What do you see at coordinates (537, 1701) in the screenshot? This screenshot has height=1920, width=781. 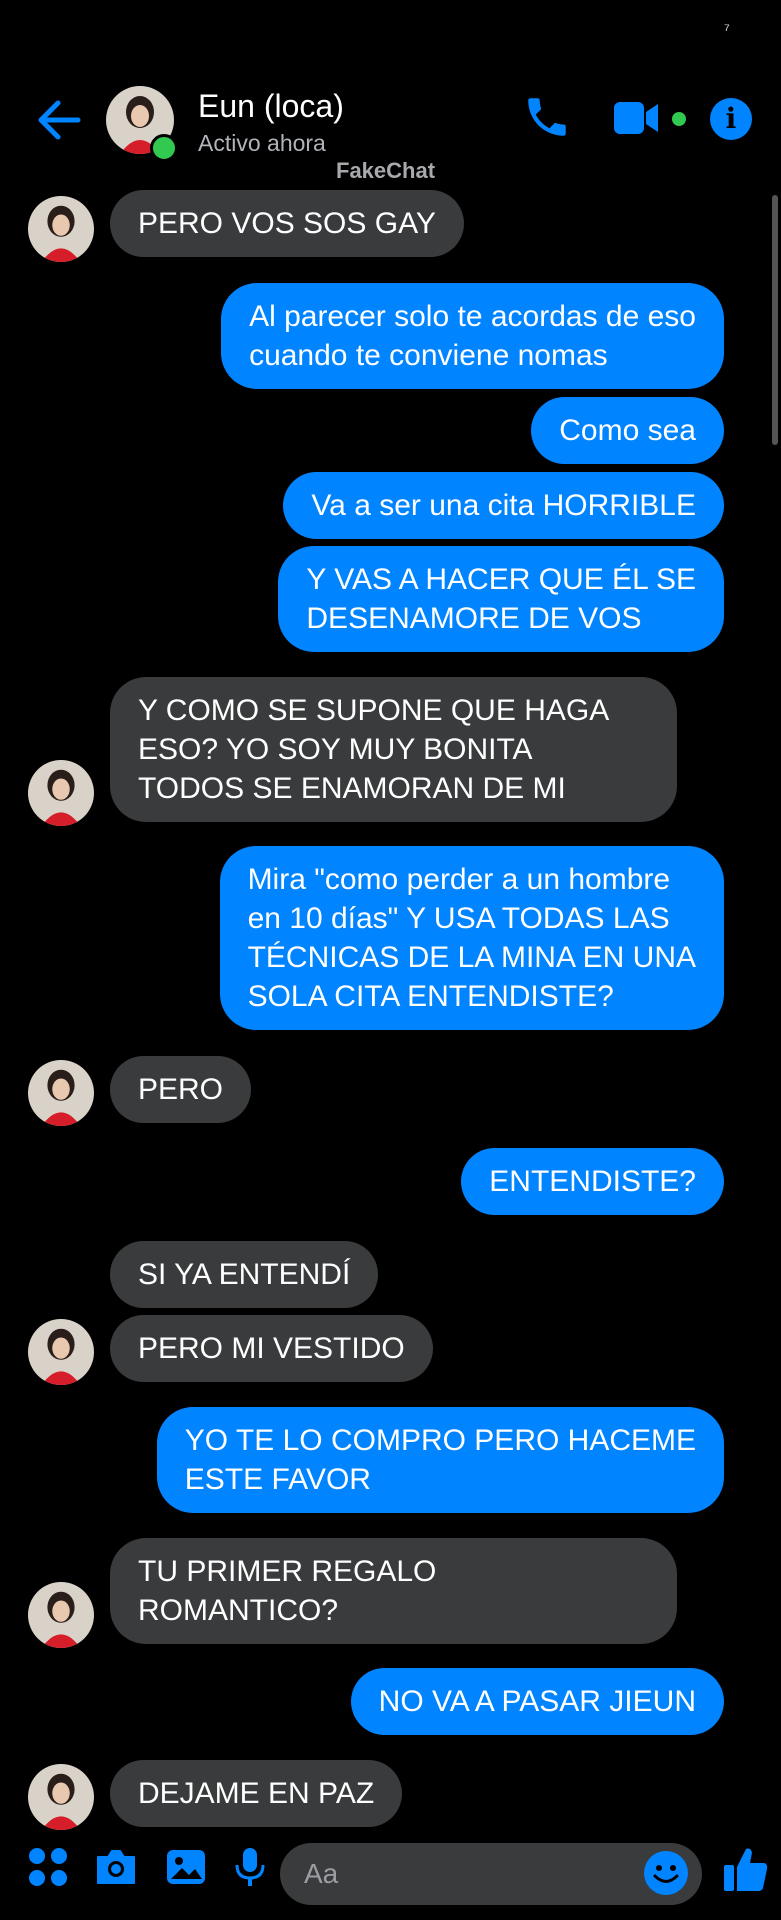 I see `message-outgoing: NO VA A PASAR JIEUN` at bounding box center [537, 1701].